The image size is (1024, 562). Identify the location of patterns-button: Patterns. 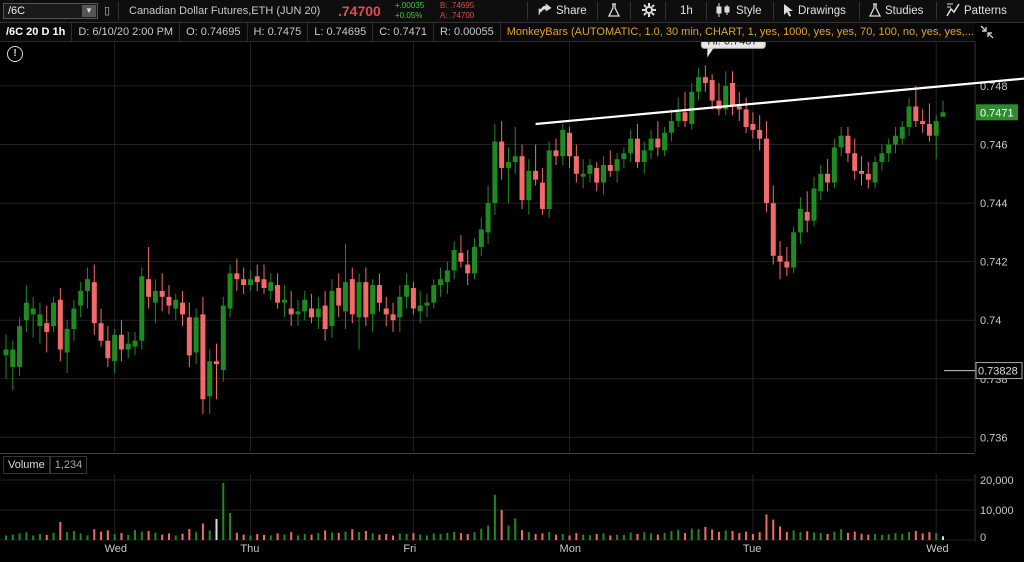
(976, 11).